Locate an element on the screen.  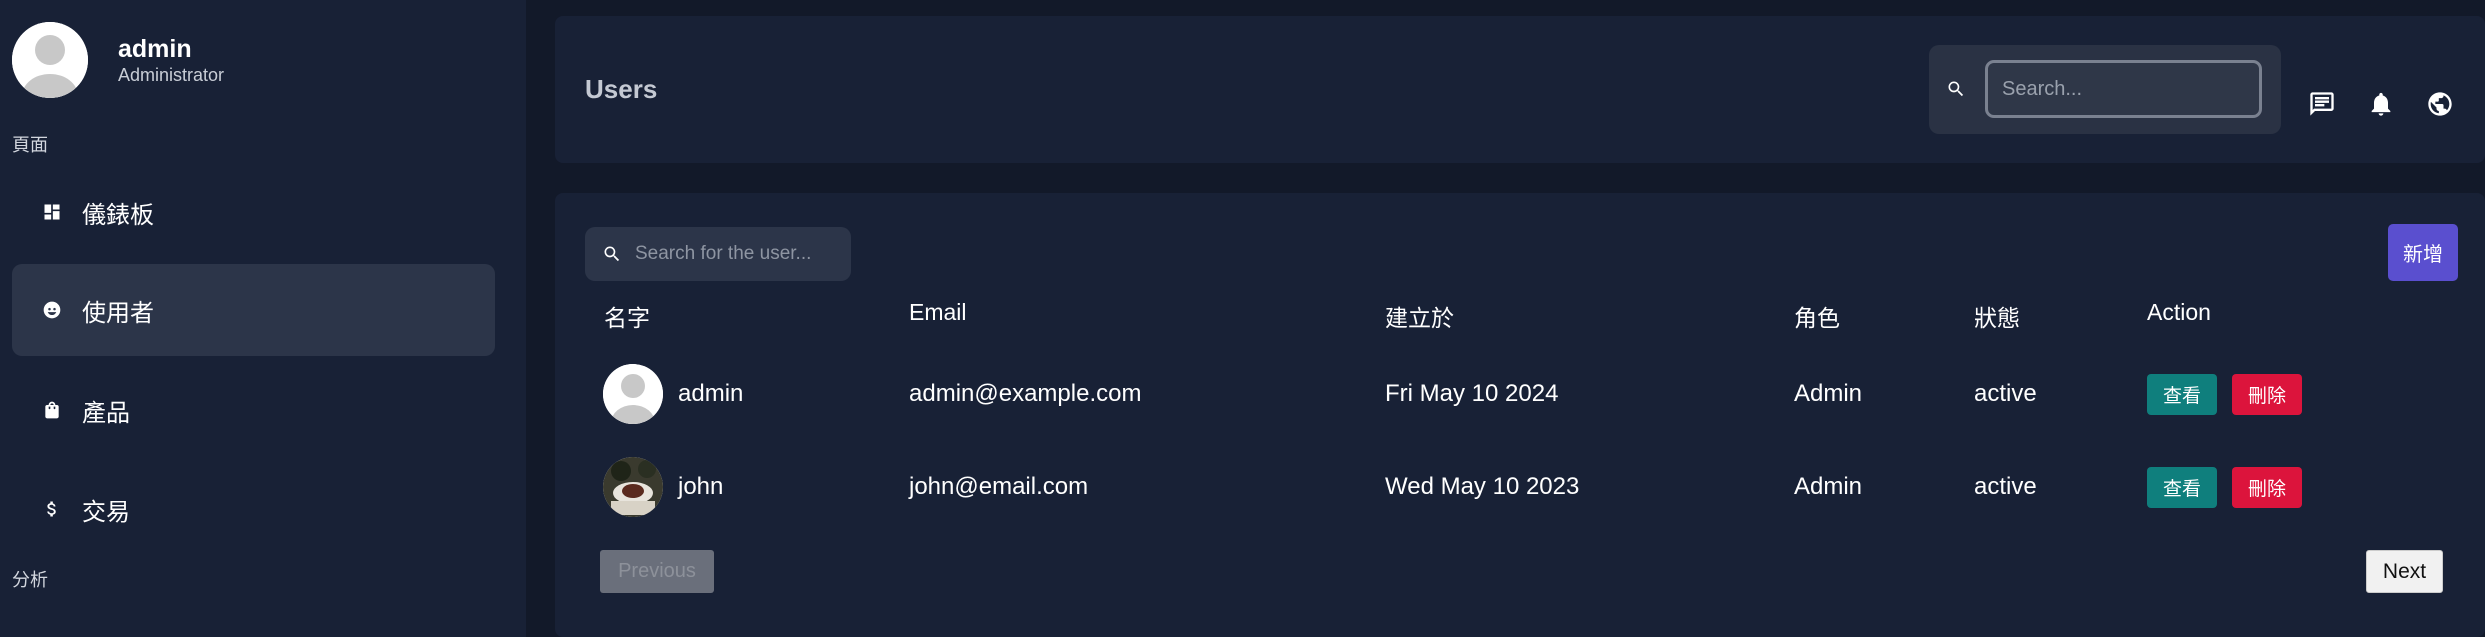
column-header-status: 狀態 is located at coordinates (1997, 318).